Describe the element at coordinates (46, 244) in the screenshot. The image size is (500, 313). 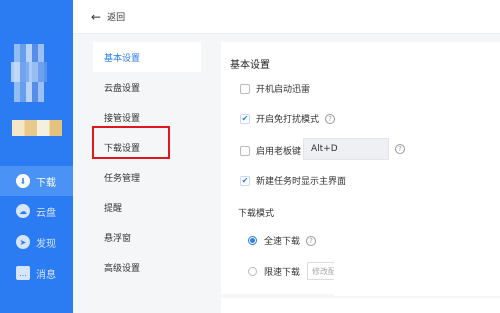
I see `sidebar-item-label: 发现` at that location.